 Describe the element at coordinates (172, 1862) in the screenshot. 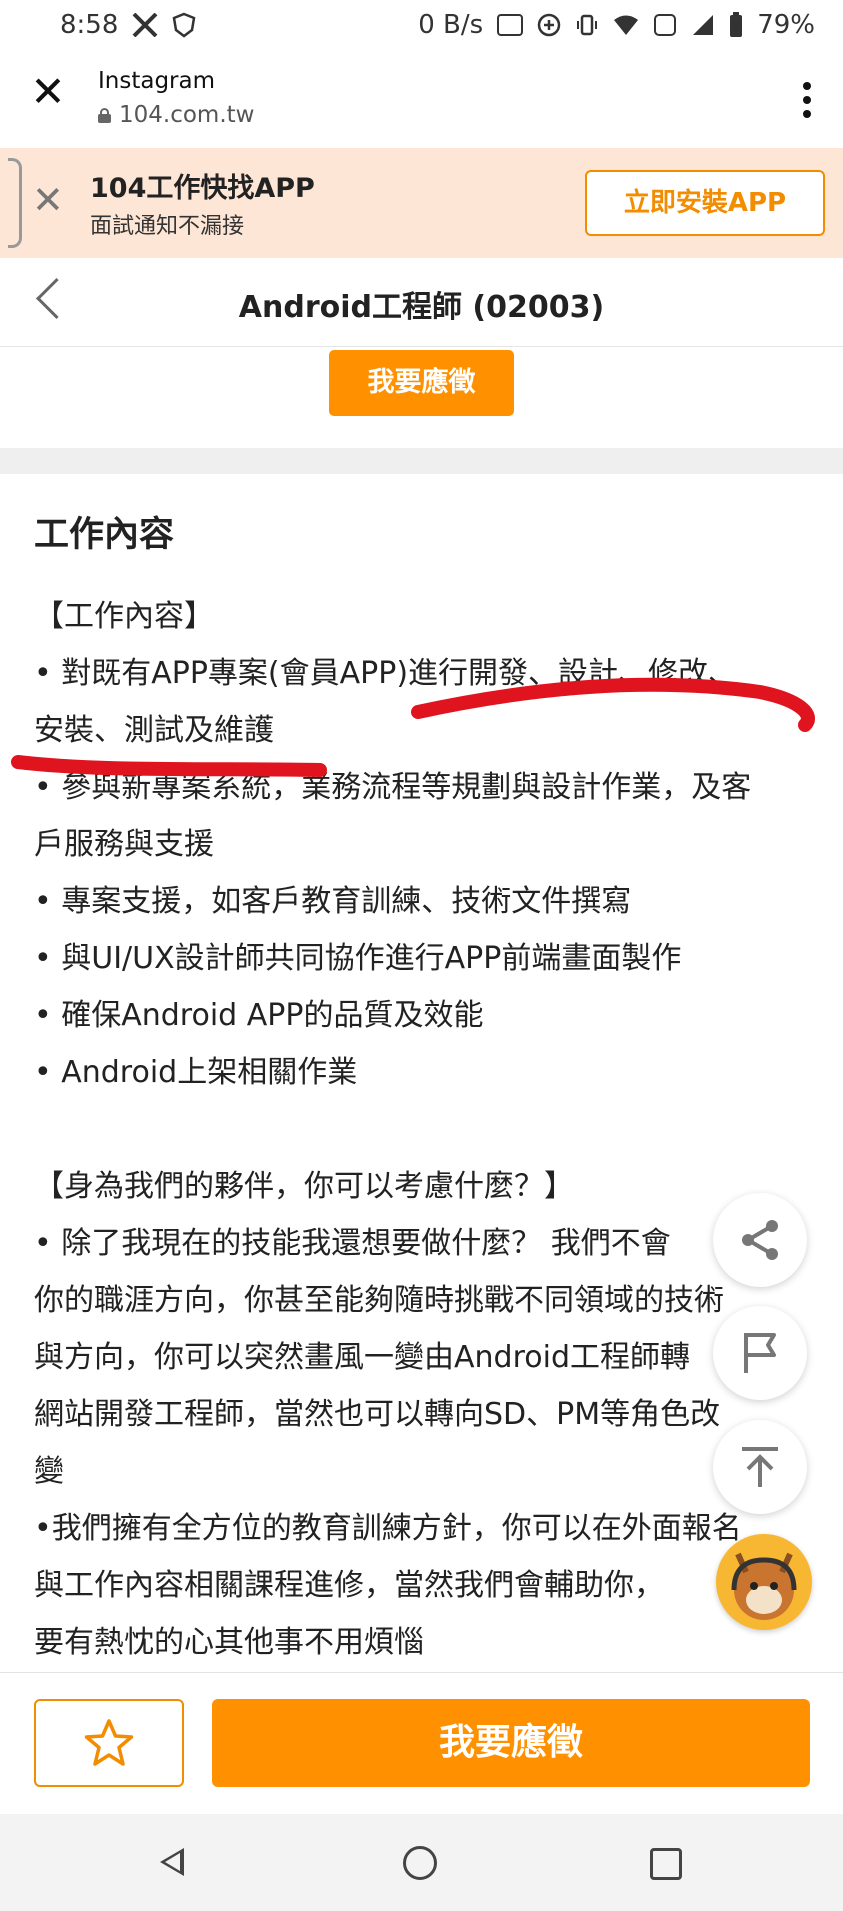

I see `nav-back-icon` at that location.